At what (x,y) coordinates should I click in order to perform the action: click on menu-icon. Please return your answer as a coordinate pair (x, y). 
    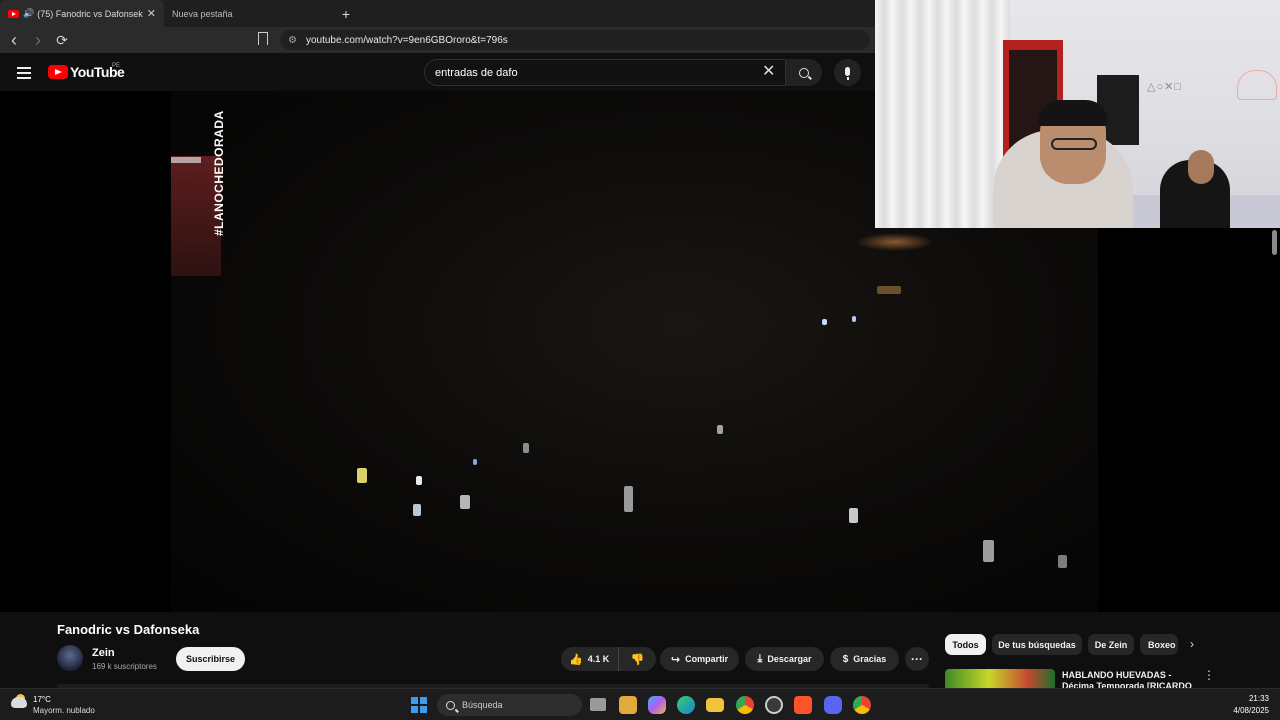
    Looking at the image, I should click on (24, 74).